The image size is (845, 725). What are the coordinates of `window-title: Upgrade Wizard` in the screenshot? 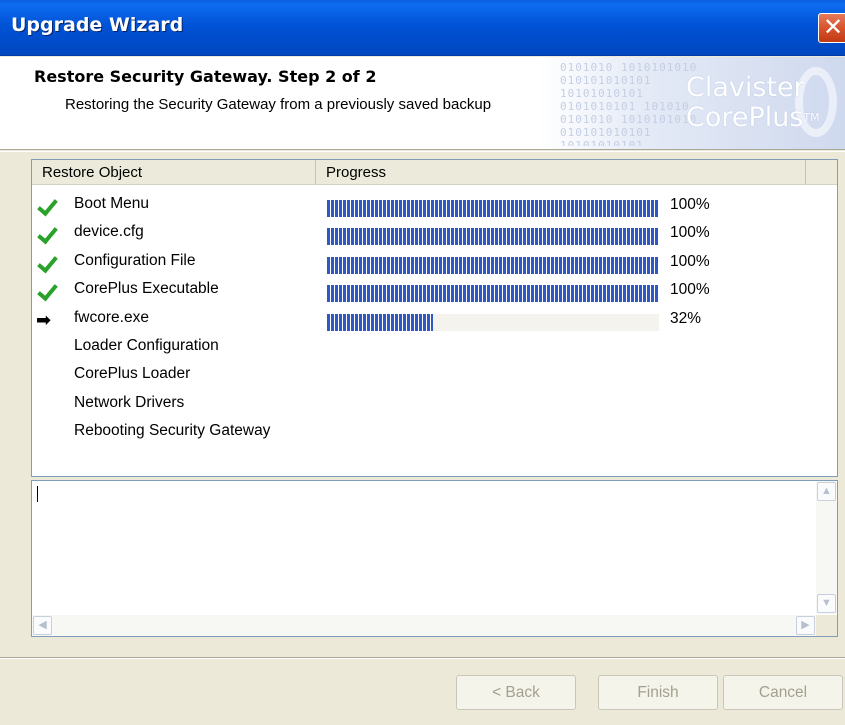 It's located at (97, 25).